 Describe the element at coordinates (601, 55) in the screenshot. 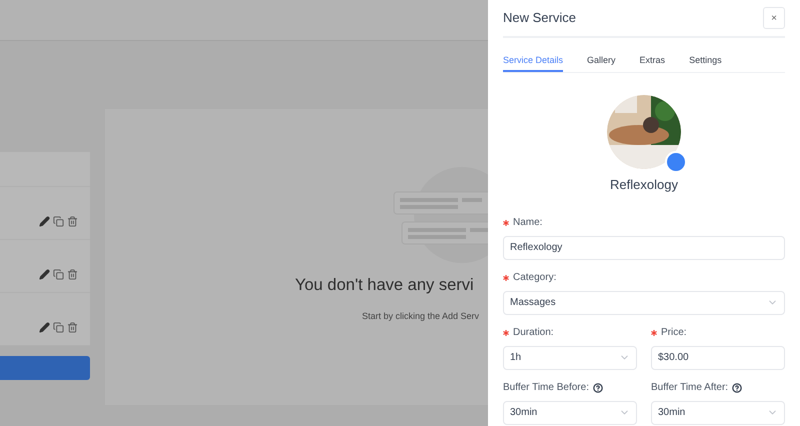

I see `tab: Gallery` at that location.